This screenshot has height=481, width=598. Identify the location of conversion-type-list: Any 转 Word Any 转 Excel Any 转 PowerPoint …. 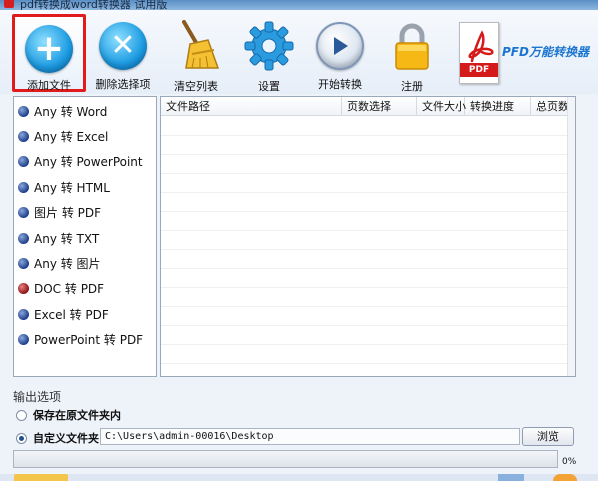
(85, 236).